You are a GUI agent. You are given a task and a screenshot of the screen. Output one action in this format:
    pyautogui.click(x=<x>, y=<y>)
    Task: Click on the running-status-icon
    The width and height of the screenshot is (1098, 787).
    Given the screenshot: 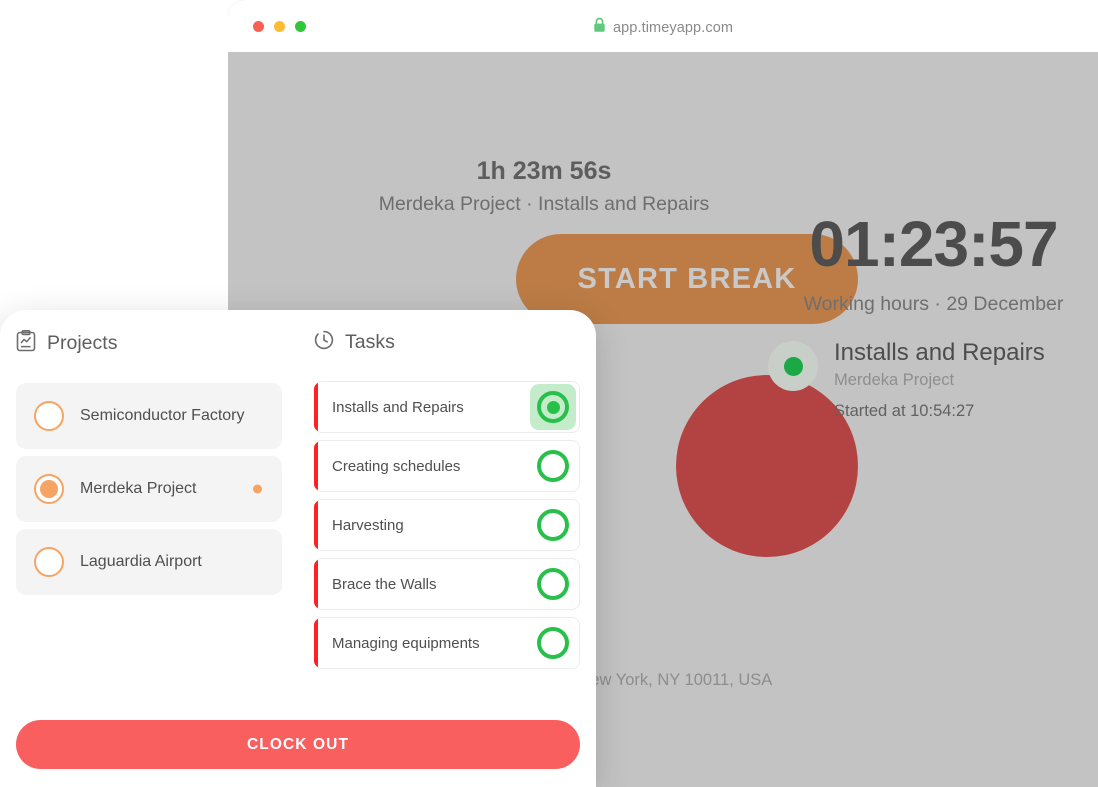 What is the action you would take?
    pyautogui.click(x=793, y=366)
    